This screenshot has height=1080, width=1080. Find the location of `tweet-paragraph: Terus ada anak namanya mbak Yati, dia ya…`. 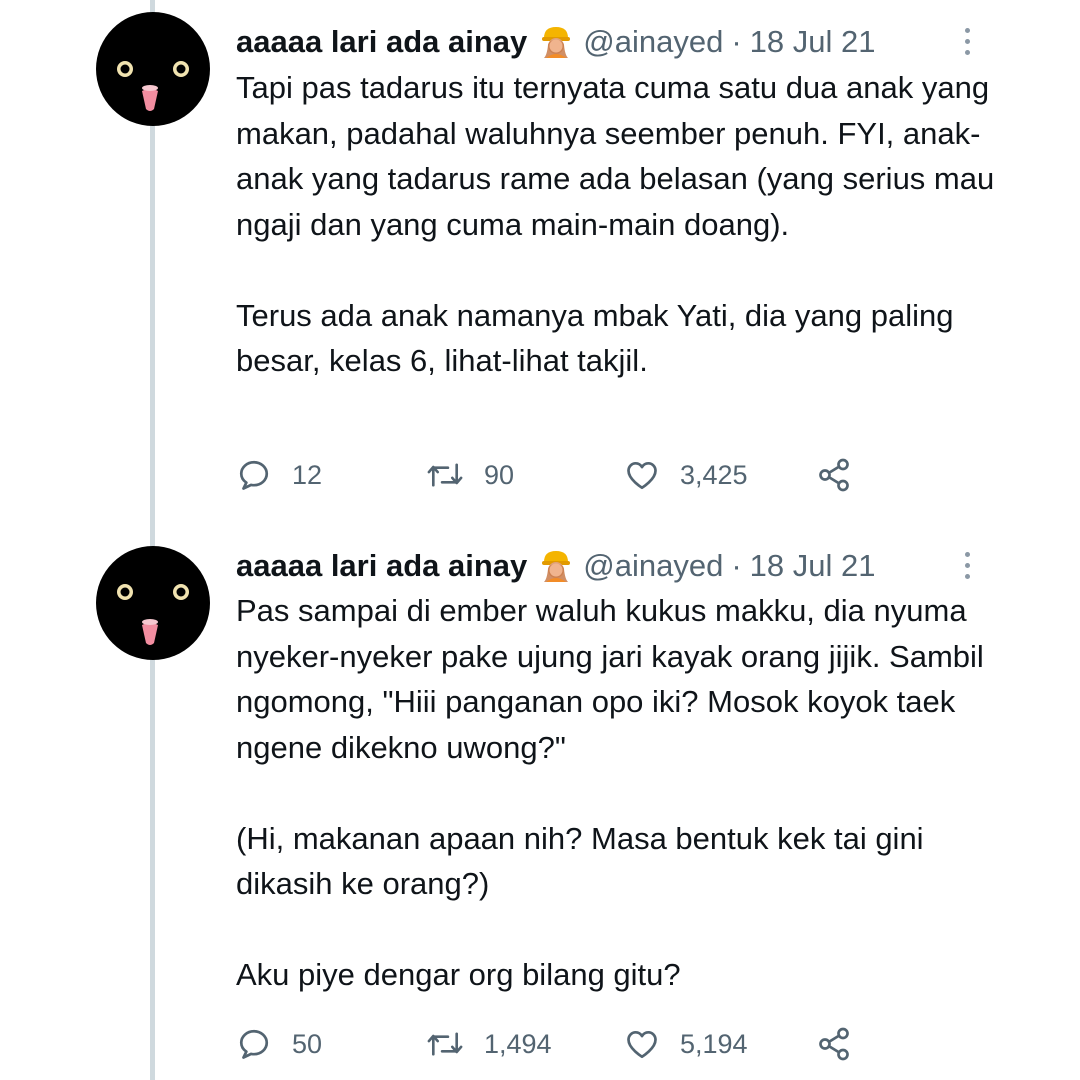

tweet-paragraph: Terus ada anak namanya mbak Yati, dia ya… is located at coordinates (595, 338).